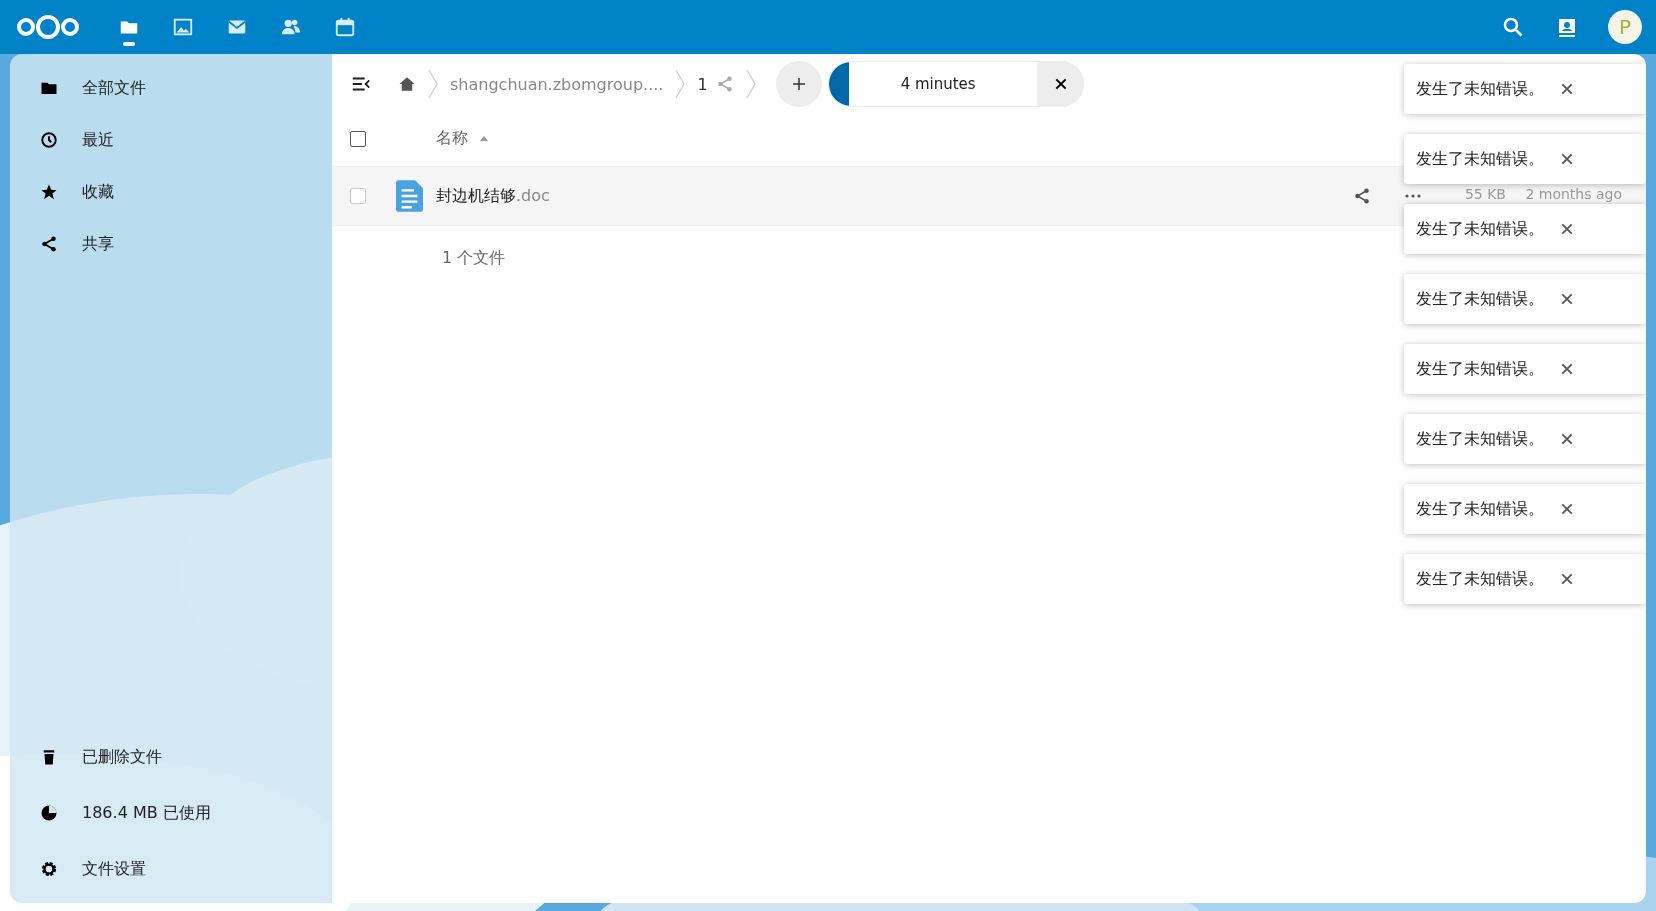 This screenshot has height=911, width=1656. What do you see at coordinates (1485, 194) in the screenshot?
I see `file-size: 55 KB` at bounding box center [1485, 194].